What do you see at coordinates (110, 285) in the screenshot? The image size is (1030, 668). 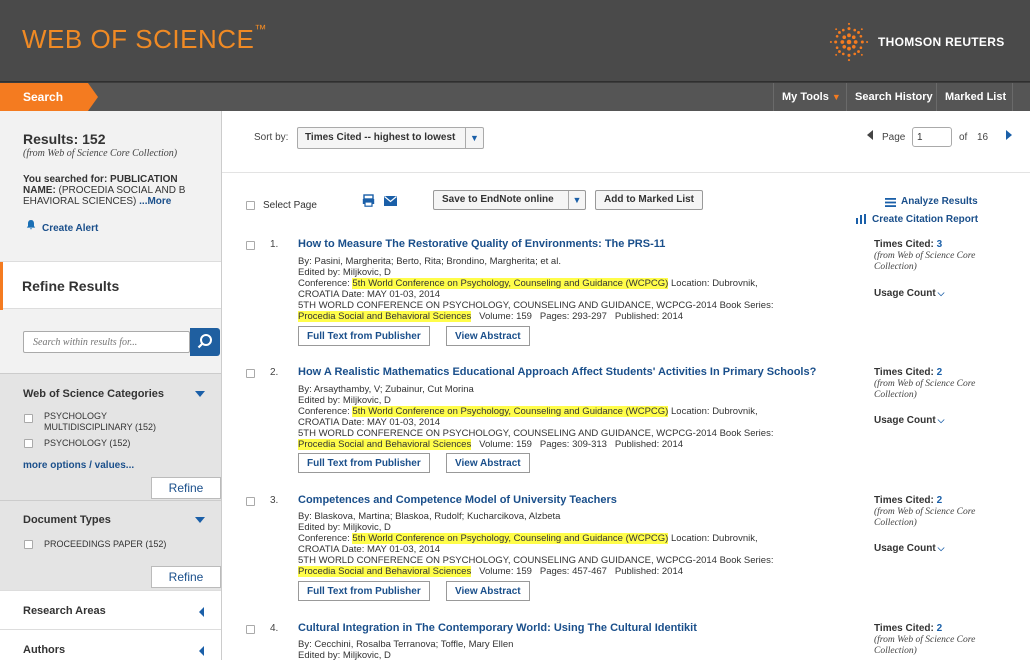 I see `refine-results-header: Refine Results` at bounding box center [110, 285].